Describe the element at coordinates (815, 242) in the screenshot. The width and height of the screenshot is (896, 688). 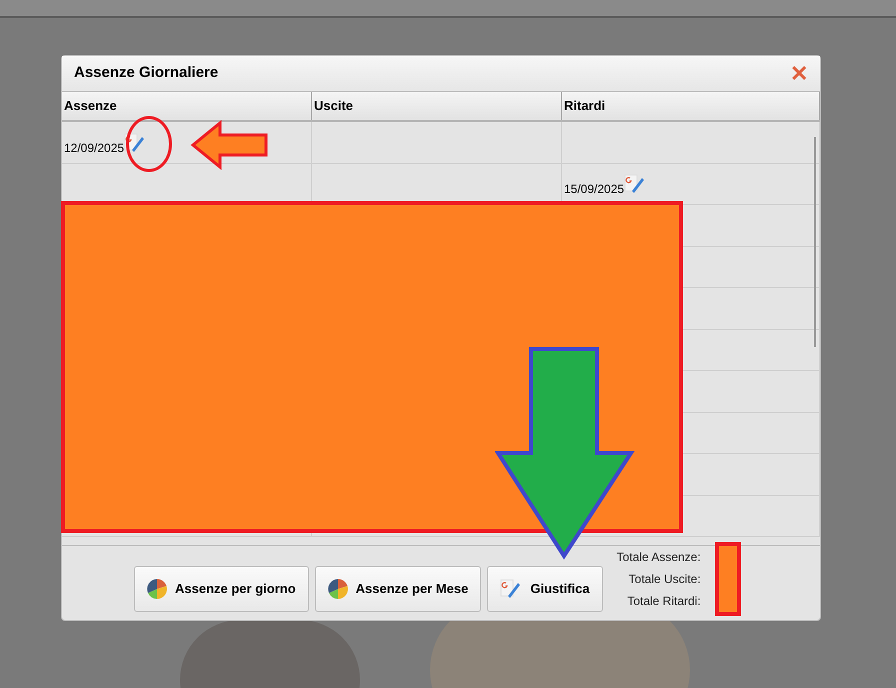
I see `scrollbar` at that location.